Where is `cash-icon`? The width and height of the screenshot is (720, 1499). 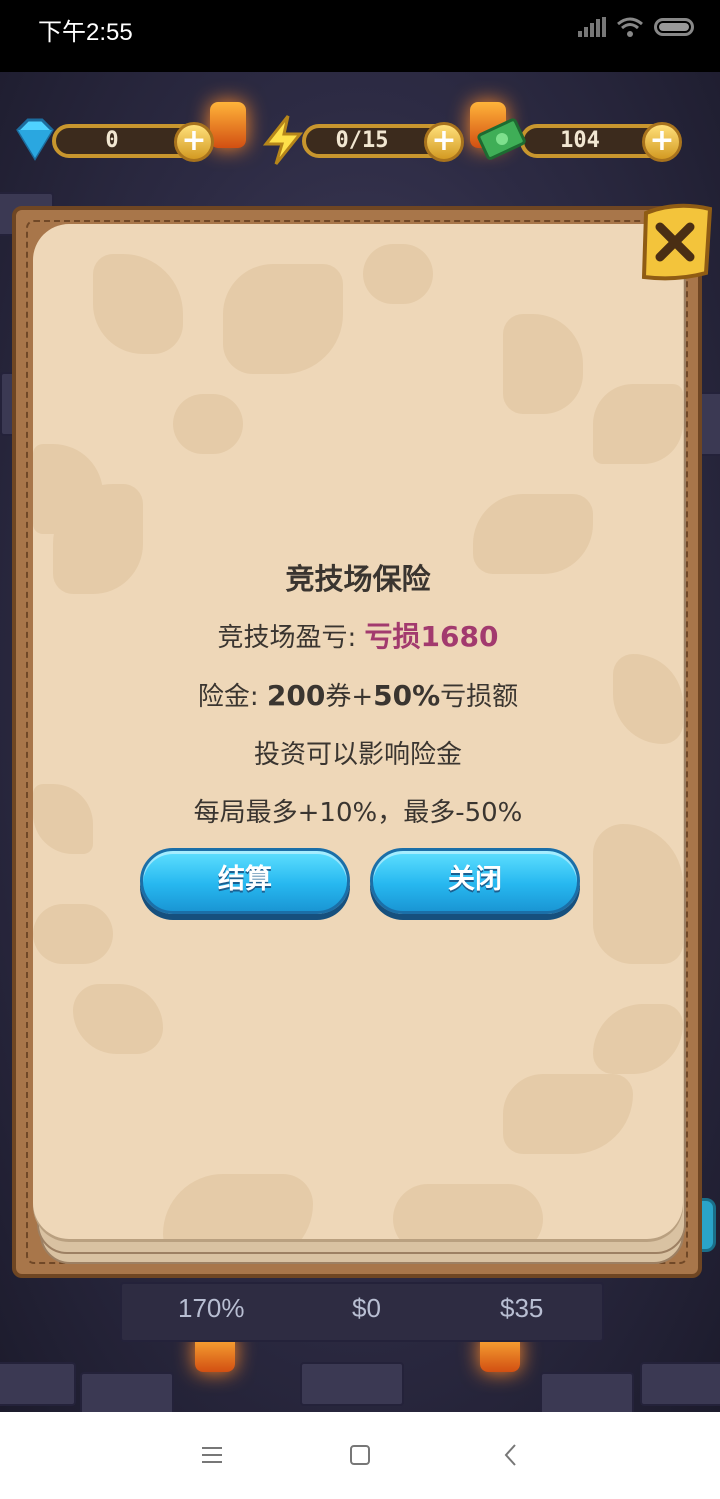 cash-icon is located at coordinates (501, 139).